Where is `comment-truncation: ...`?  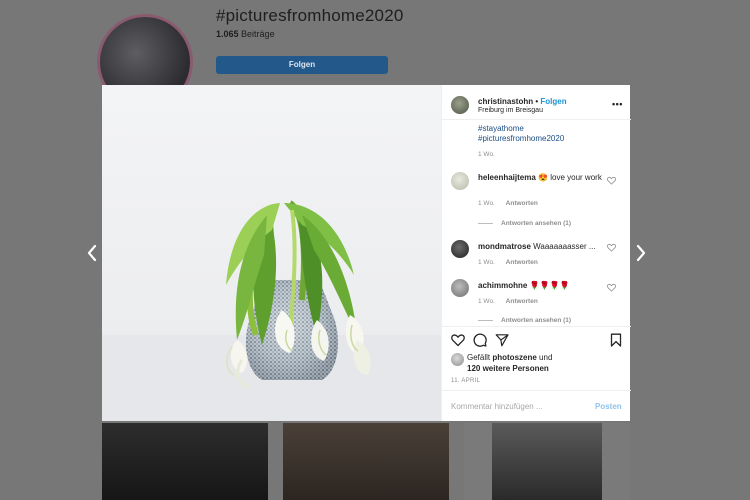 comment-truncation: ... is located at coordinates (592, 246).